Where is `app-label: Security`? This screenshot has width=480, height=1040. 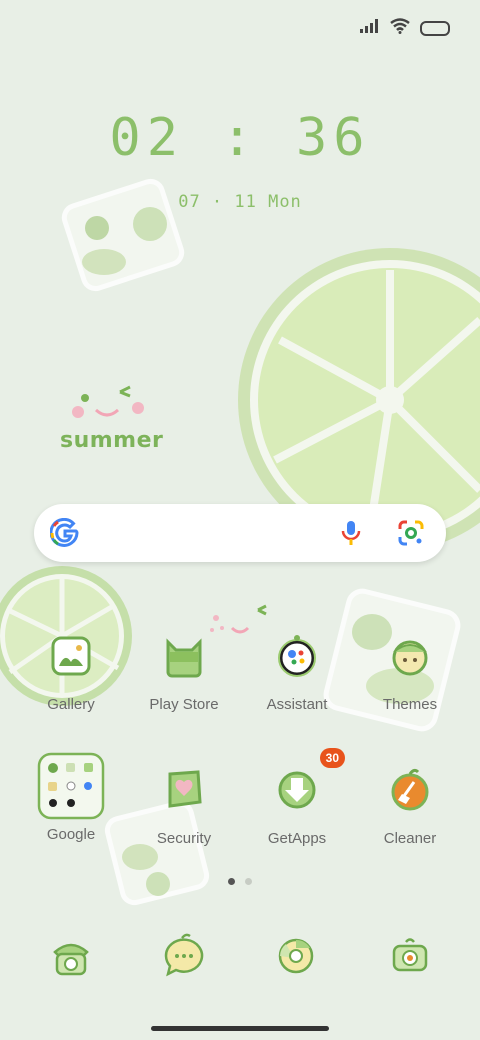
app-label: Security is located at coordinates (184, 838).